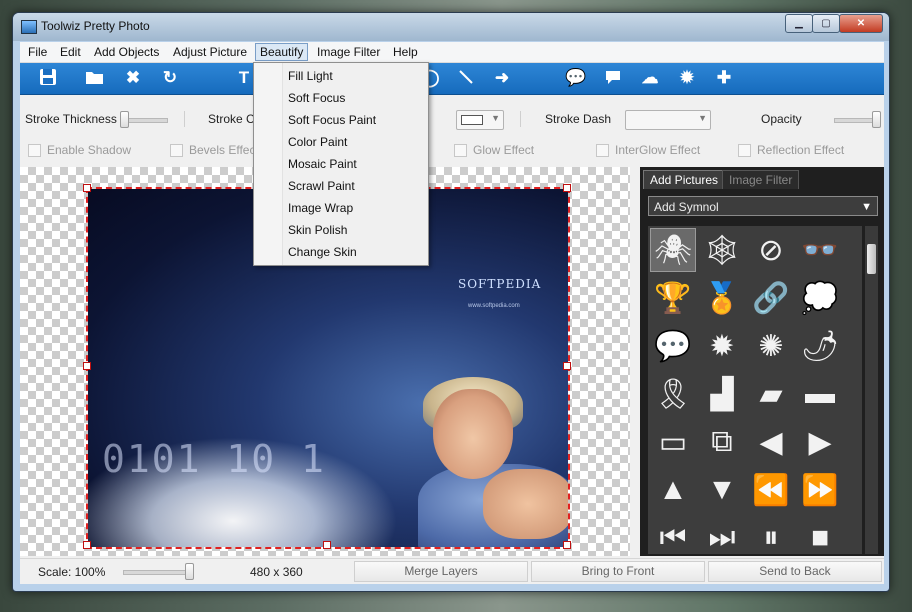 The image size is (912, 612). Describe the element at coordinates (504, 150) in the screenshot. I see `glow-effect-label: Glow Effect` at that location.